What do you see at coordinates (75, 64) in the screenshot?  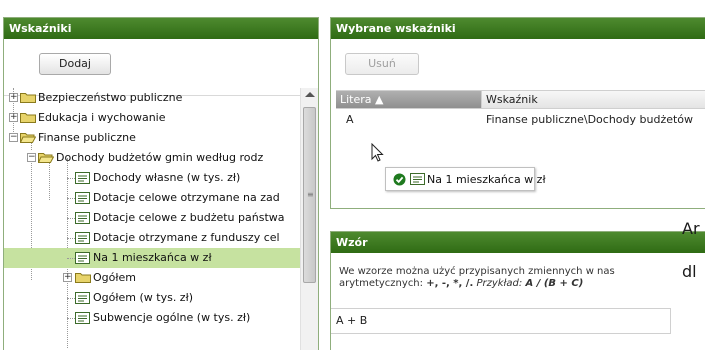 I see `add-button: Dodaj` at bounding box center [75, 64].